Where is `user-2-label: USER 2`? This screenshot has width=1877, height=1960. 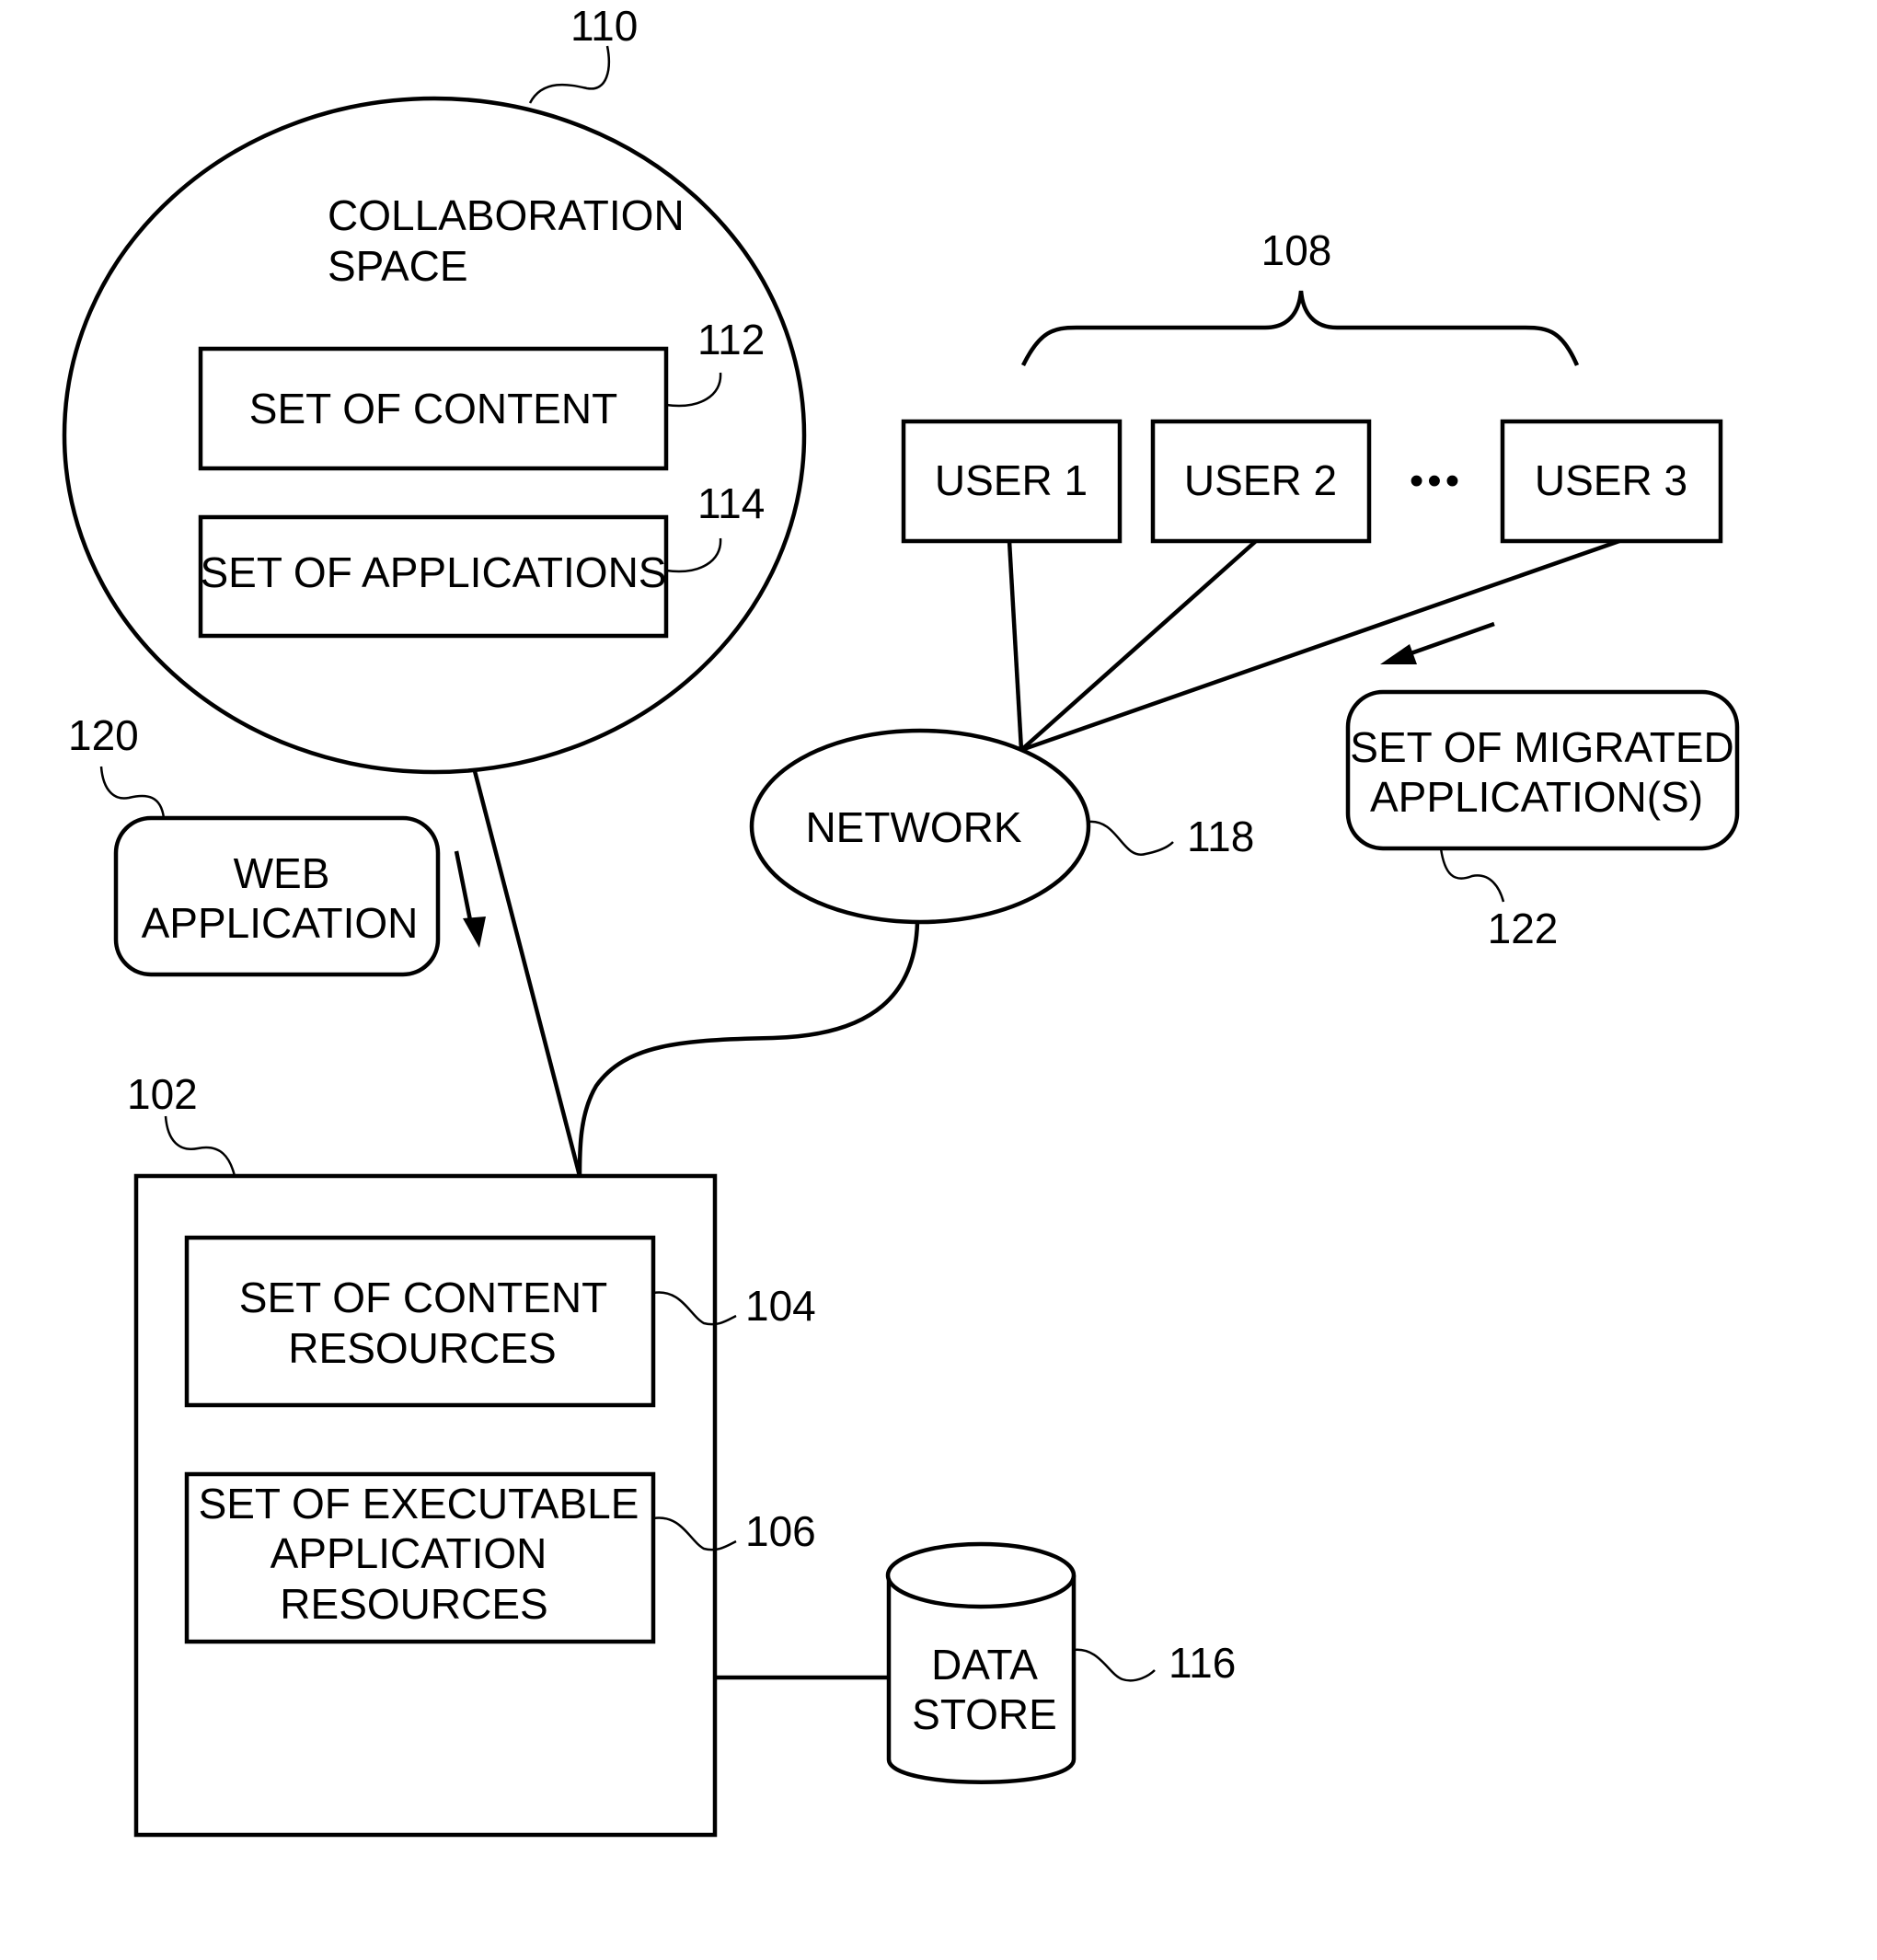 user-2-label: USER 2 is located at coordinates (1260, 480).